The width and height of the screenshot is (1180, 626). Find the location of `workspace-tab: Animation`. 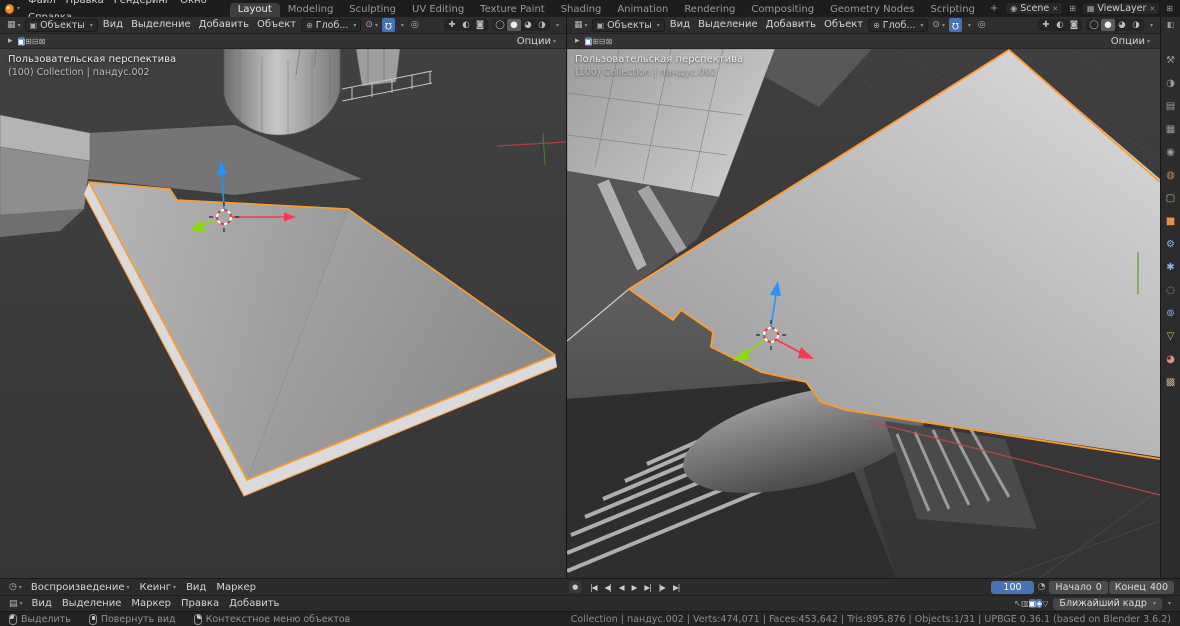

workspace-tab: Animation is located at coordinates (642, 10).